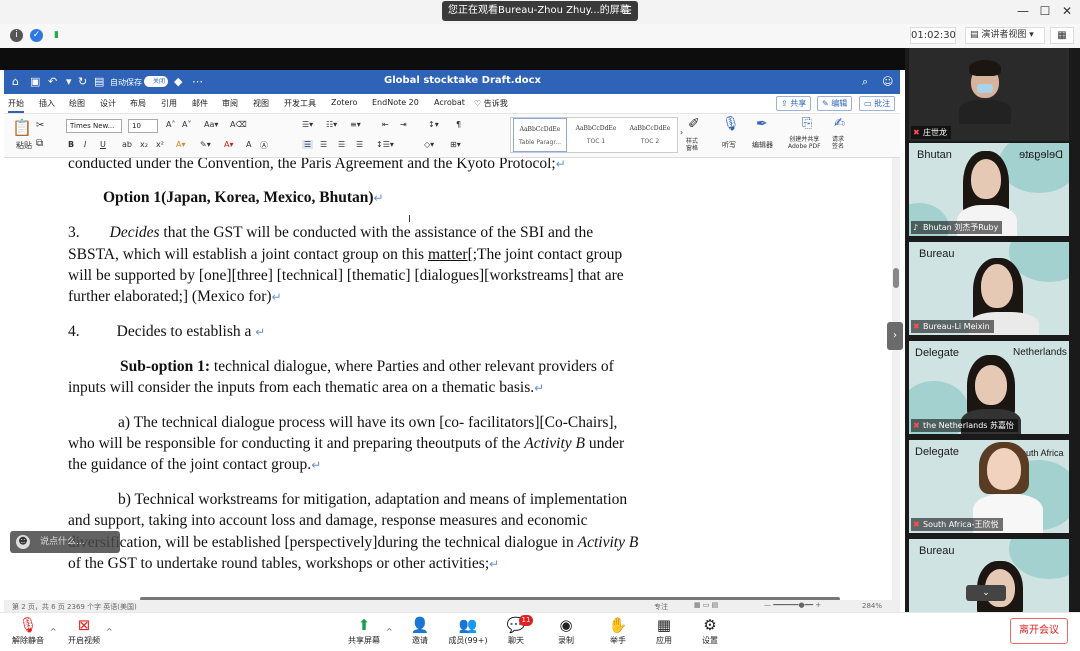  I want to click on share-button: ⇪ 共享, so click(794, 103).